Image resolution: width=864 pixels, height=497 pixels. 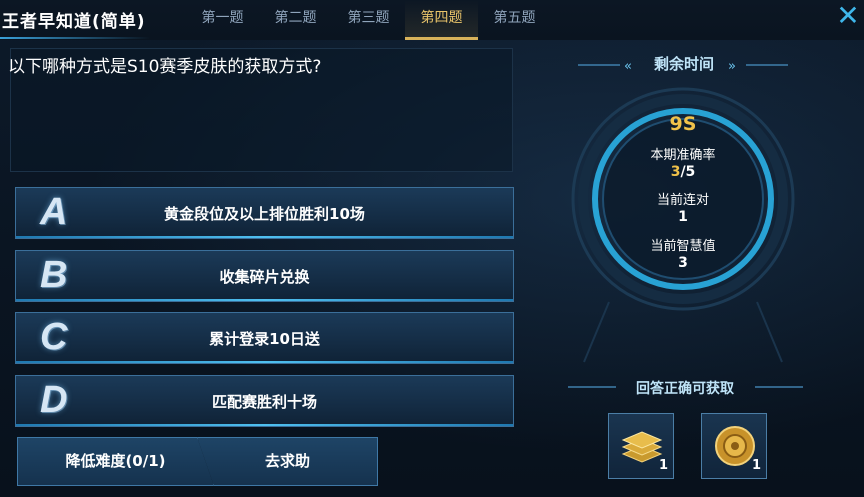 I want to click on option-b-button: B 收集碎片兑换, so click(x=264, y=276).